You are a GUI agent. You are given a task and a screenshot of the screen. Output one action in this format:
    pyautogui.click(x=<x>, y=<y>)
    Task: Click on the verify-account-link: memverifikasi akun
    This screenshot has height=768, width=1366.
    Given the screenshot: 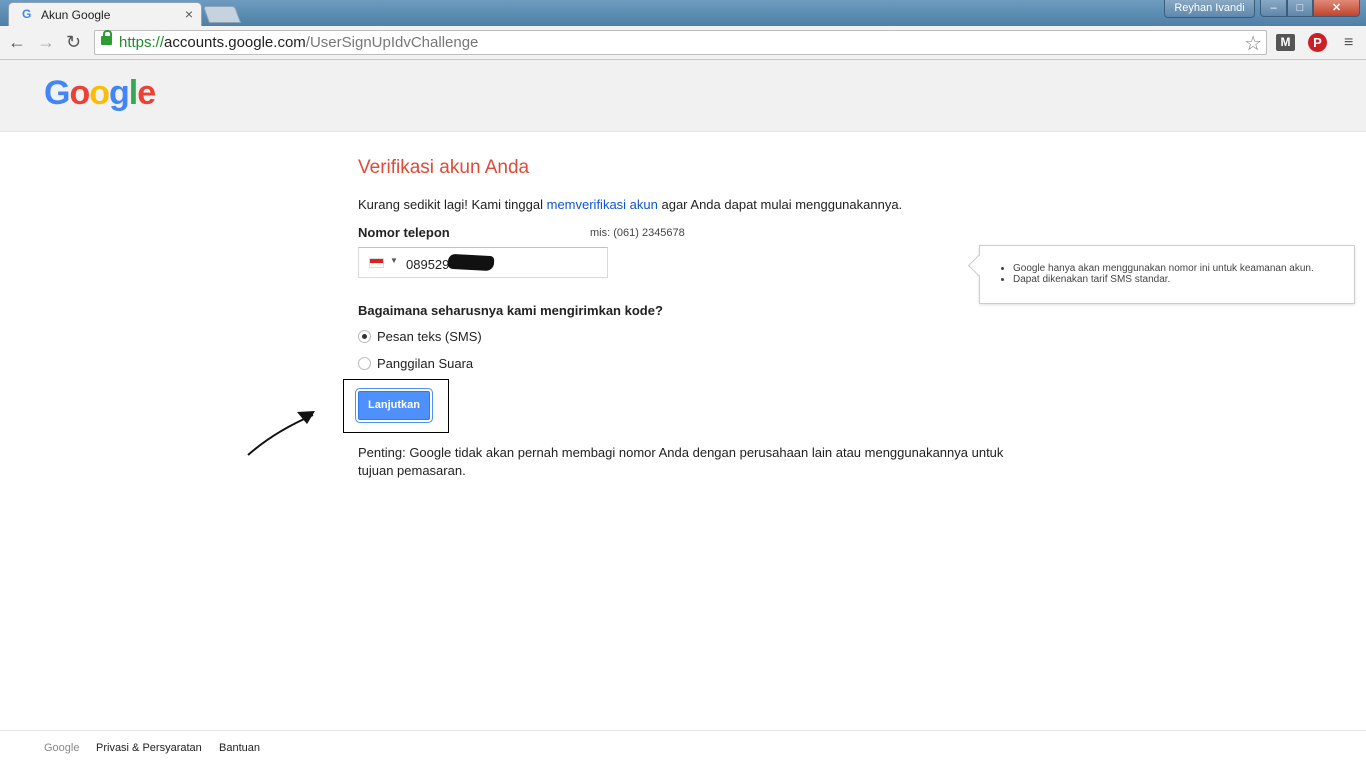 What is the action you would take?
    pyautogui.click(x=602, y=204)
    